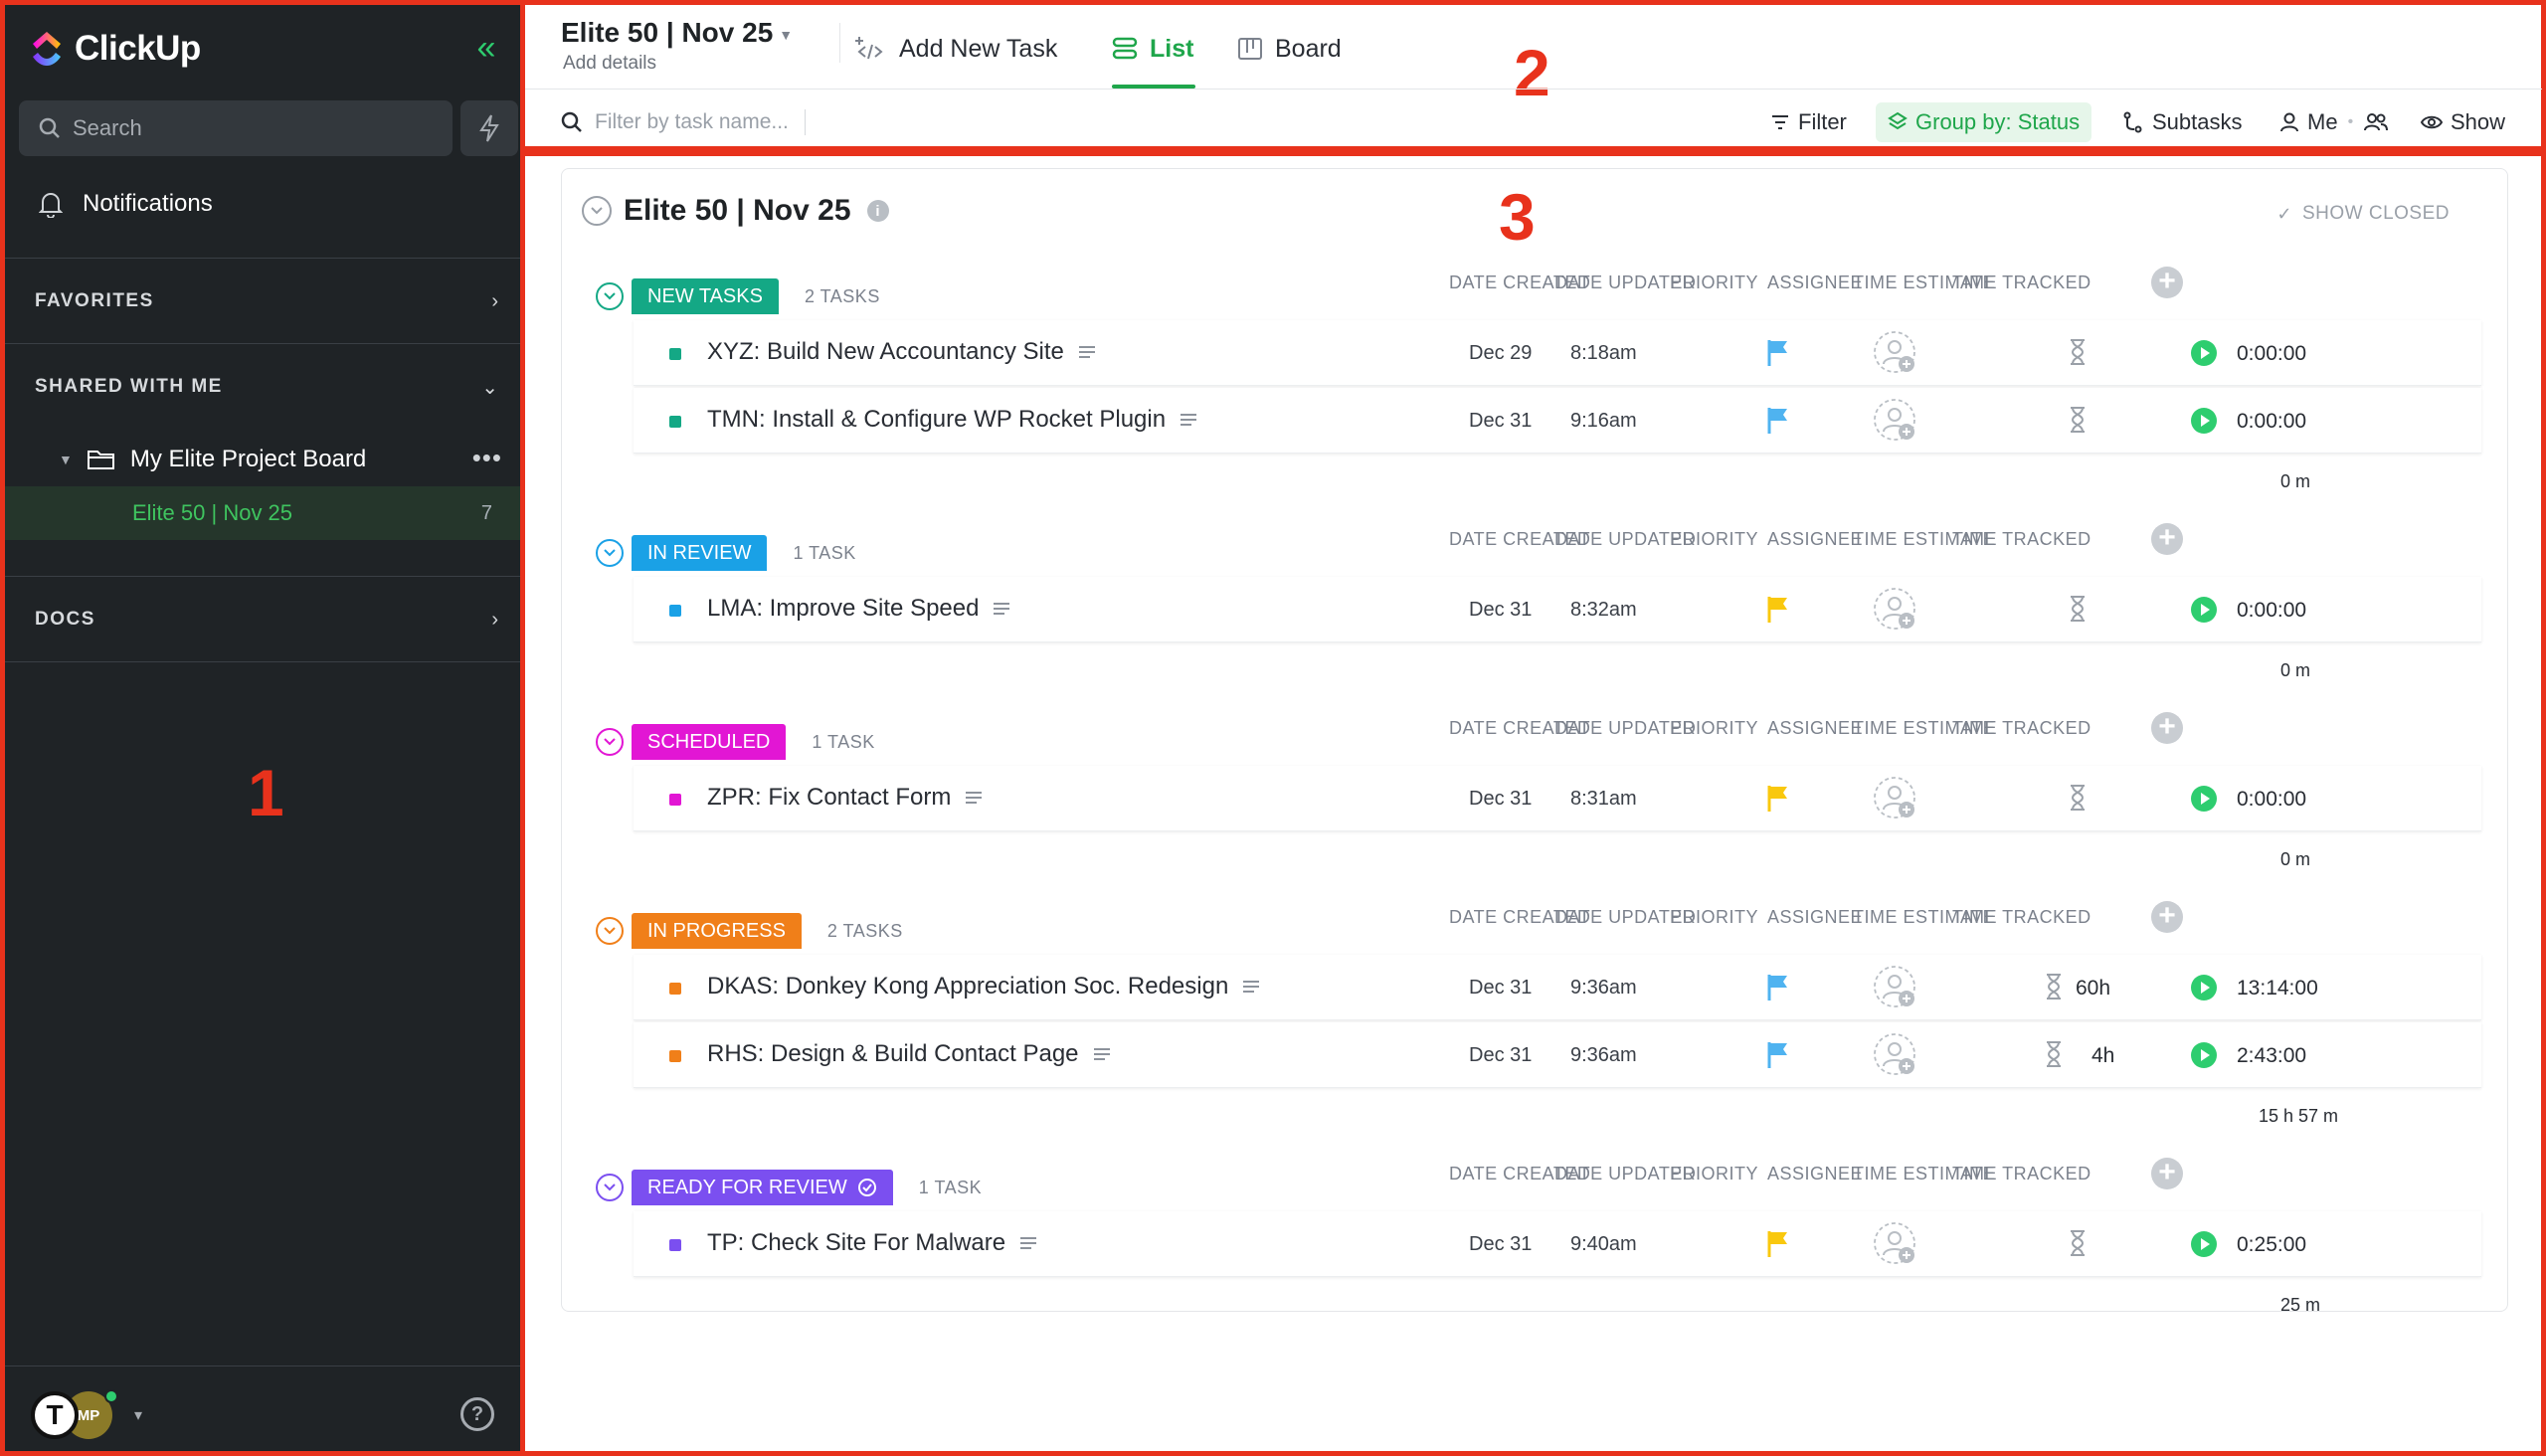 The height and width of the screenshot is (1456, 2546). What do you see at coordinates (2363, 214) in the screenshot?
I see `show-closed-button: ✓ SHOW CLOSED` at bounding box center [2363, 214].